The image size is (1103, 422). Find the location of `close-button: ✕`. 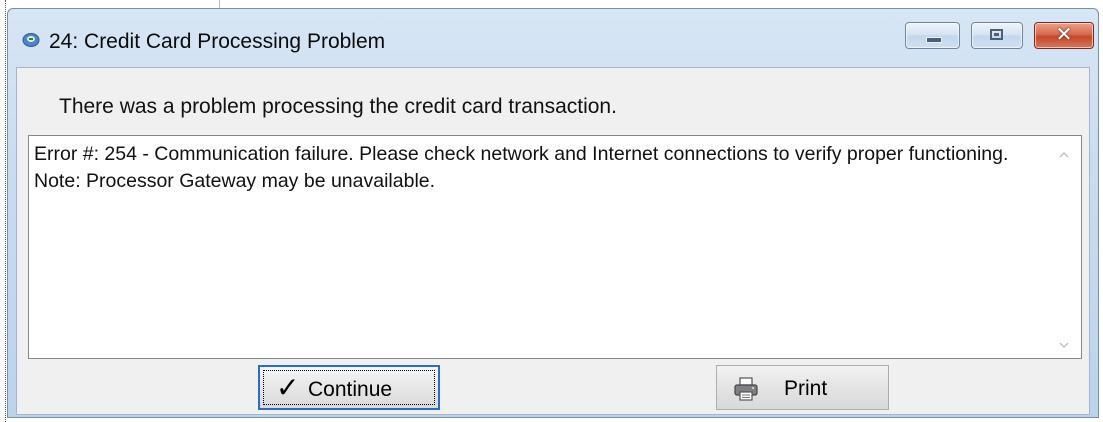

close-button: ✕ is located at coordinates (1064, 35).